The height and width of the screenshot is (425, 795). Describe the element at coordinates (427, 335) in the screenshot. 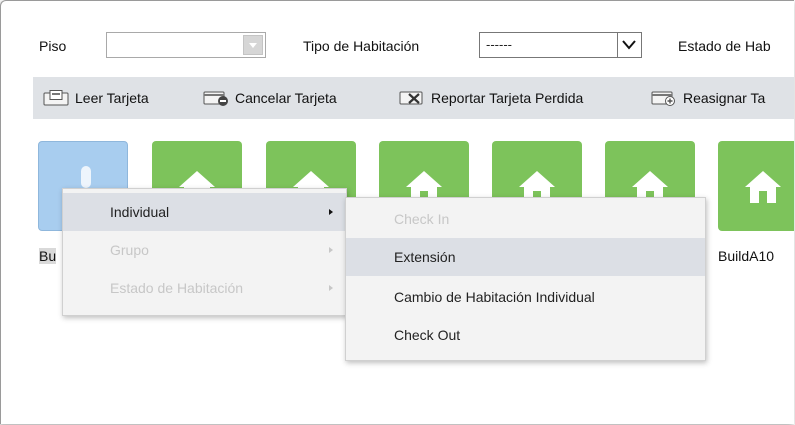

I see `submenu-item-label: Check Out` at that location.